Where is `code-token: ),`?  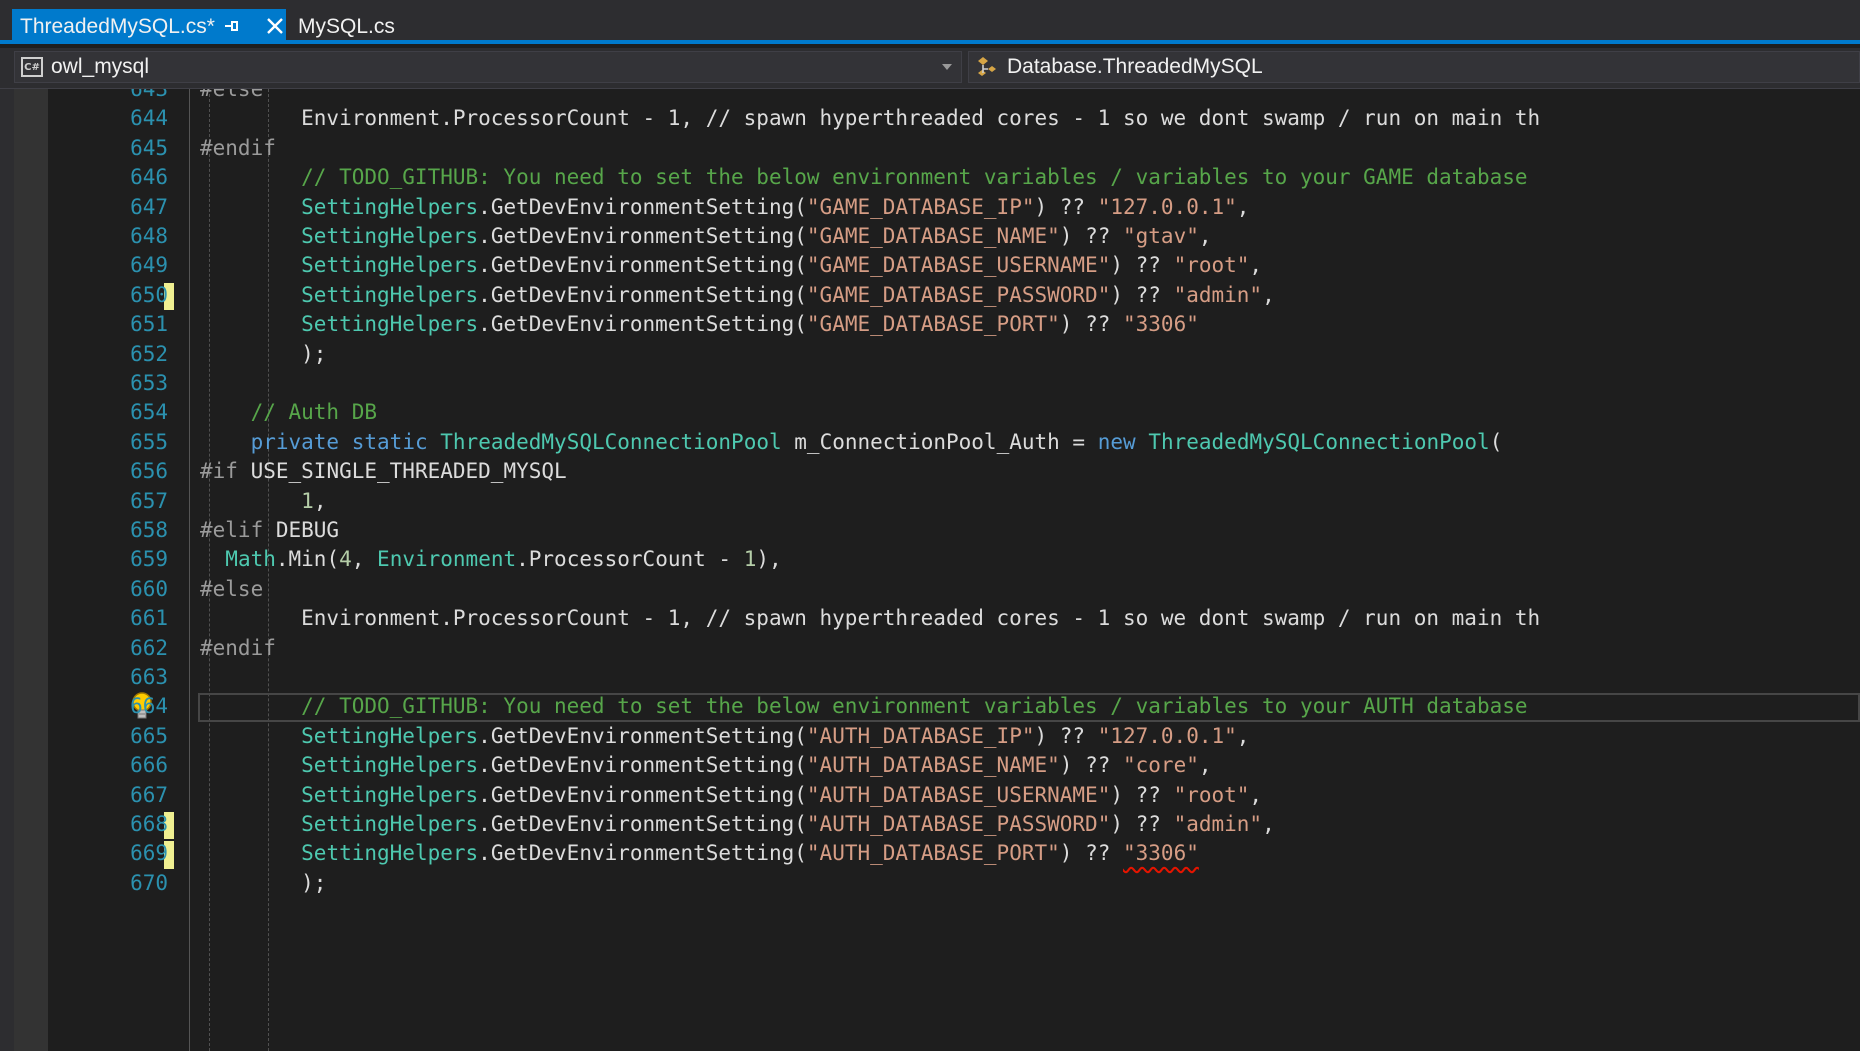
code-token: ), is located at coordinates (769, 559).